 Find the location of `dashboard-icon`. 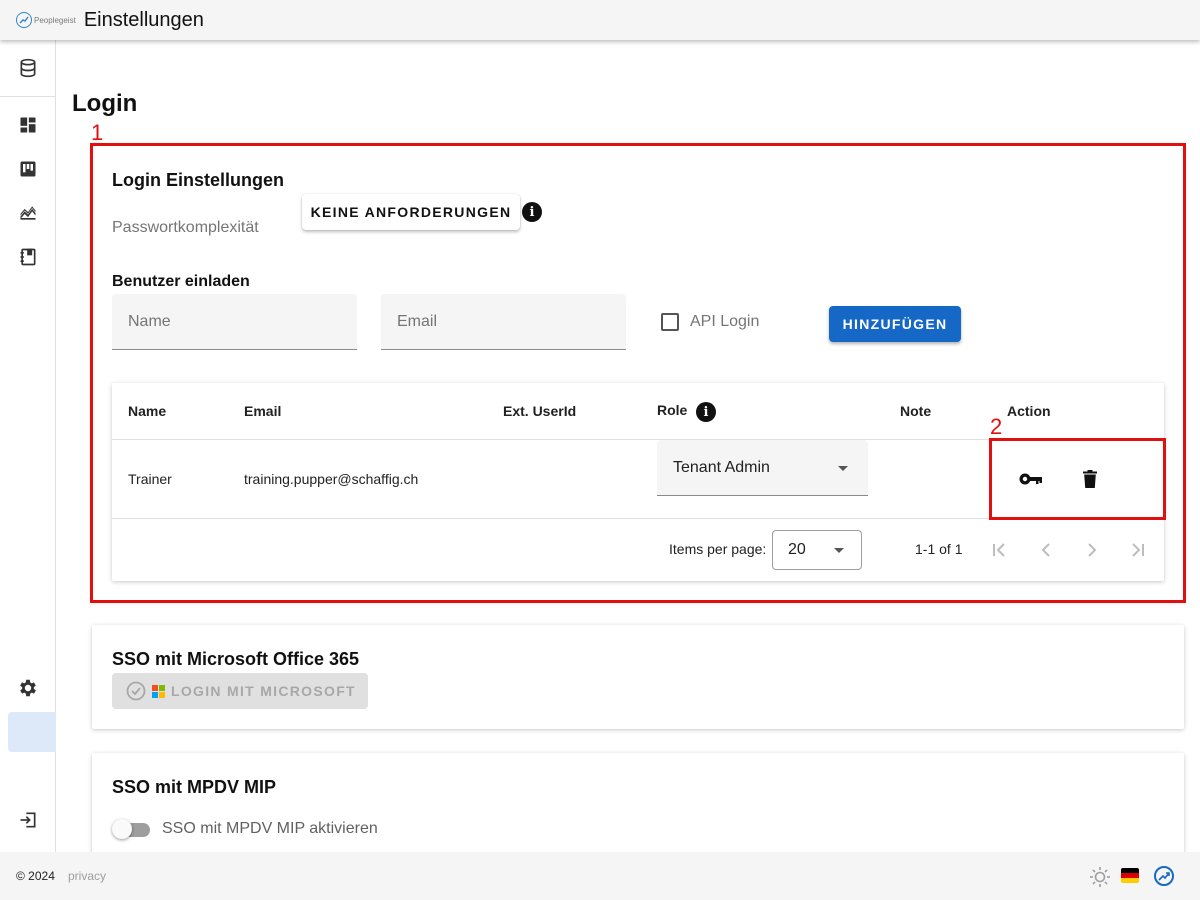

dashboard-icon is located at coordinates (28, 125).